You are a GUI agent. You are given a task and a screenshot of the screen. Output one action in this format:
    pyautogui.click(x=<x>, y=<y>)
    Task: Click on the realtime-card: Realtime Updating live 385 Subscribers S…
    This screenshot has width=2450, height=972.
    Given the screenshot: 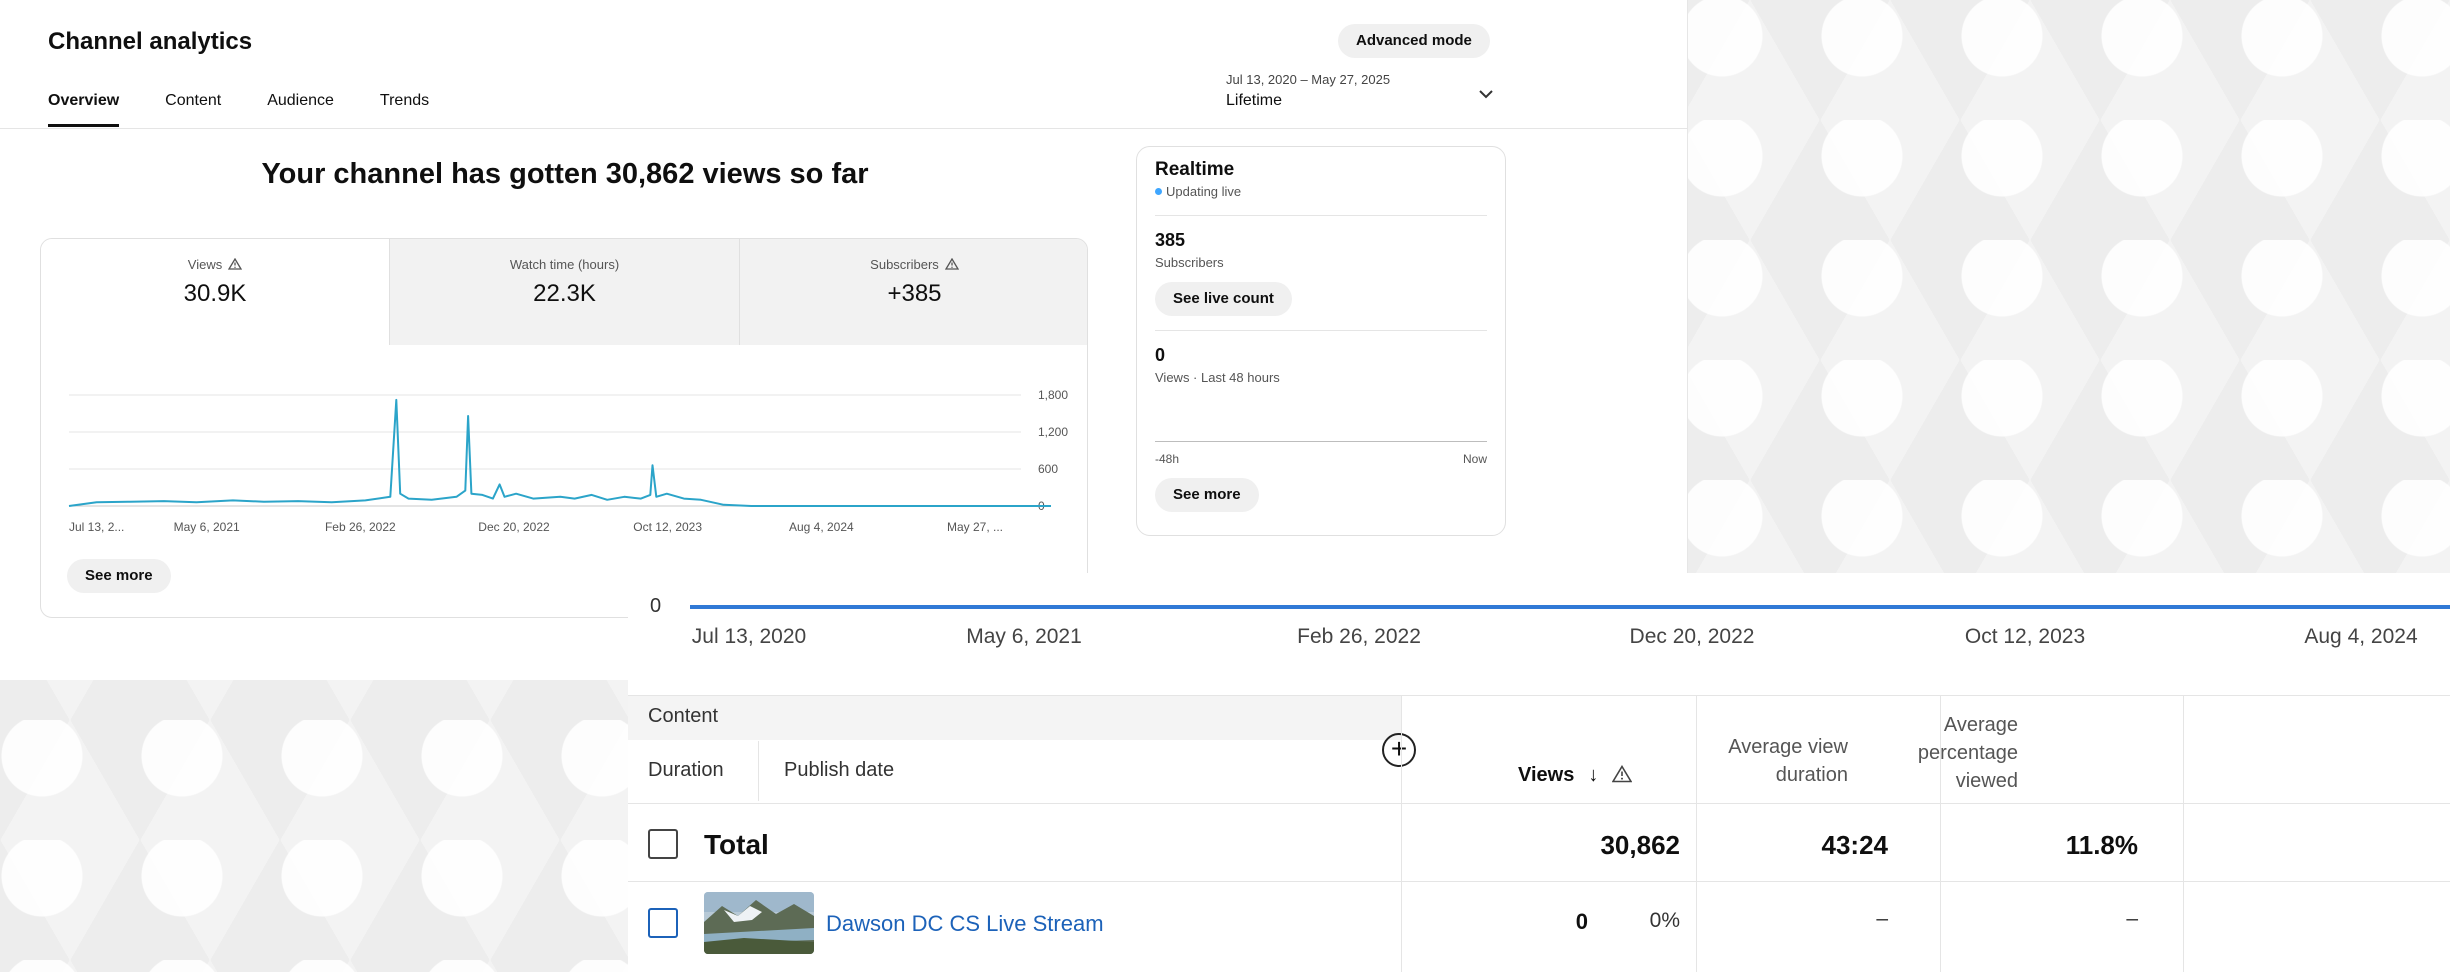 What is the action you would take?
    pyautogui.click(x=1321, y=341)
    